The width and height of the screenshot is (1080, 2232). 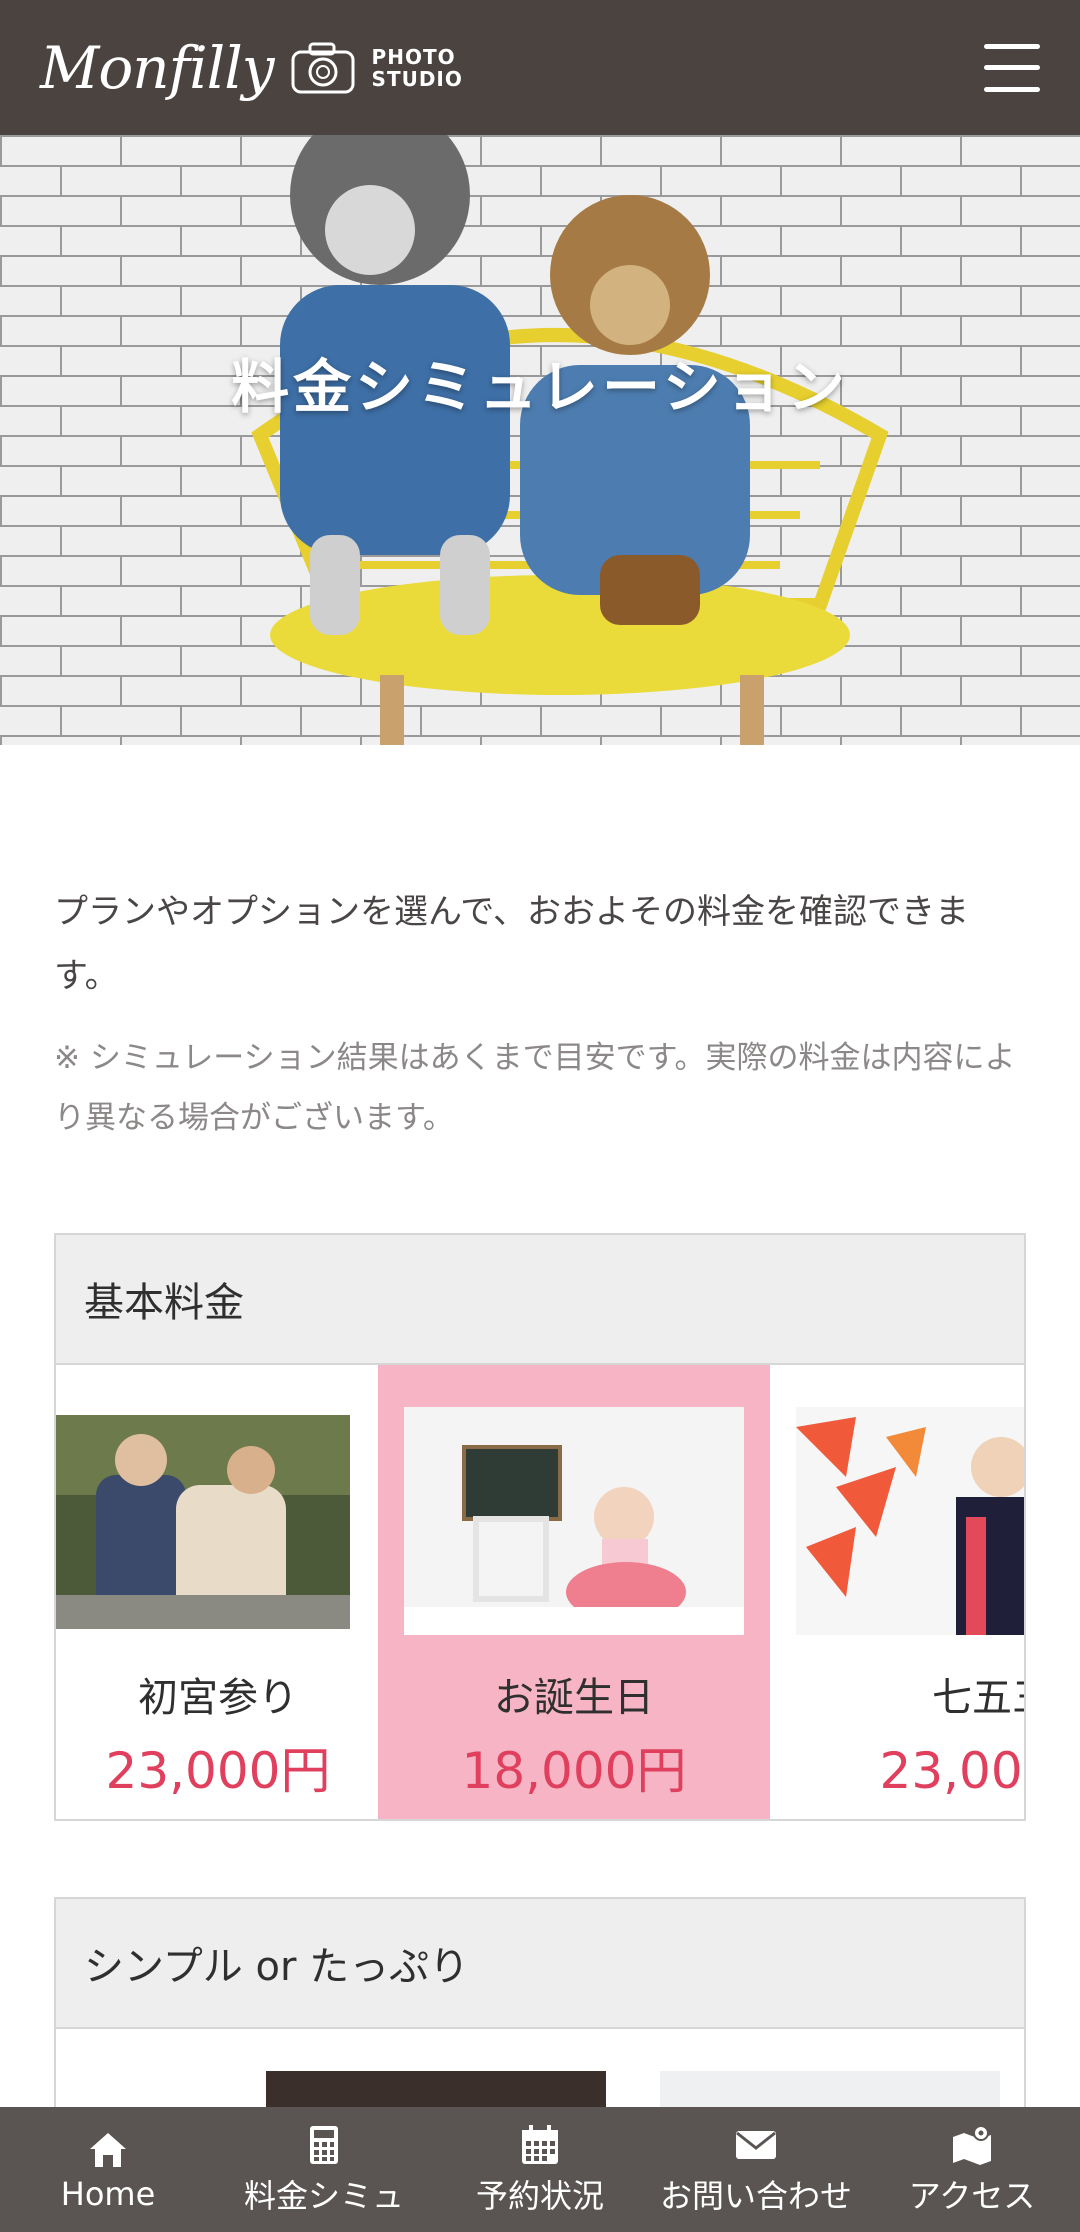 What do you see at coordinates (323, 2195) in the screenshot?
I see `nav-label: 料金シミュ` at bounding box center [323, 2195].